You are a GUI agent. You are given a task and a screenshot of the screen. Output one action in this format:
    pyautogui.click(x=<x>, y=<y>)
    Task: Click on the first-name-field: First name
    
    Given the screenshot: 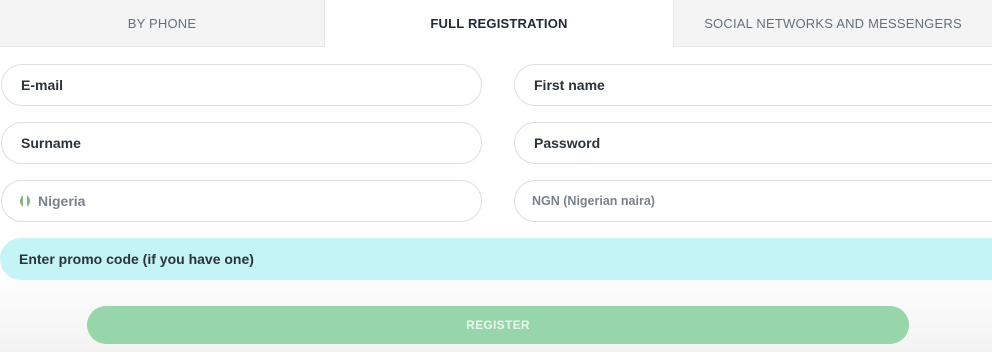 What is the action you would take?
    pyautogui.click(x=753, y=85)
    